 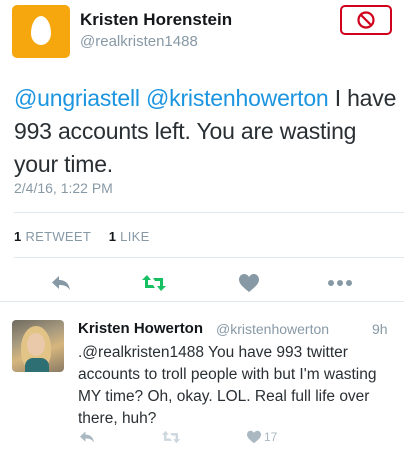 What do you see at coordinates (156, 20) in the screenshot?
I see `author-name: Kristen Horenstein` at bounding box center [156, 20].